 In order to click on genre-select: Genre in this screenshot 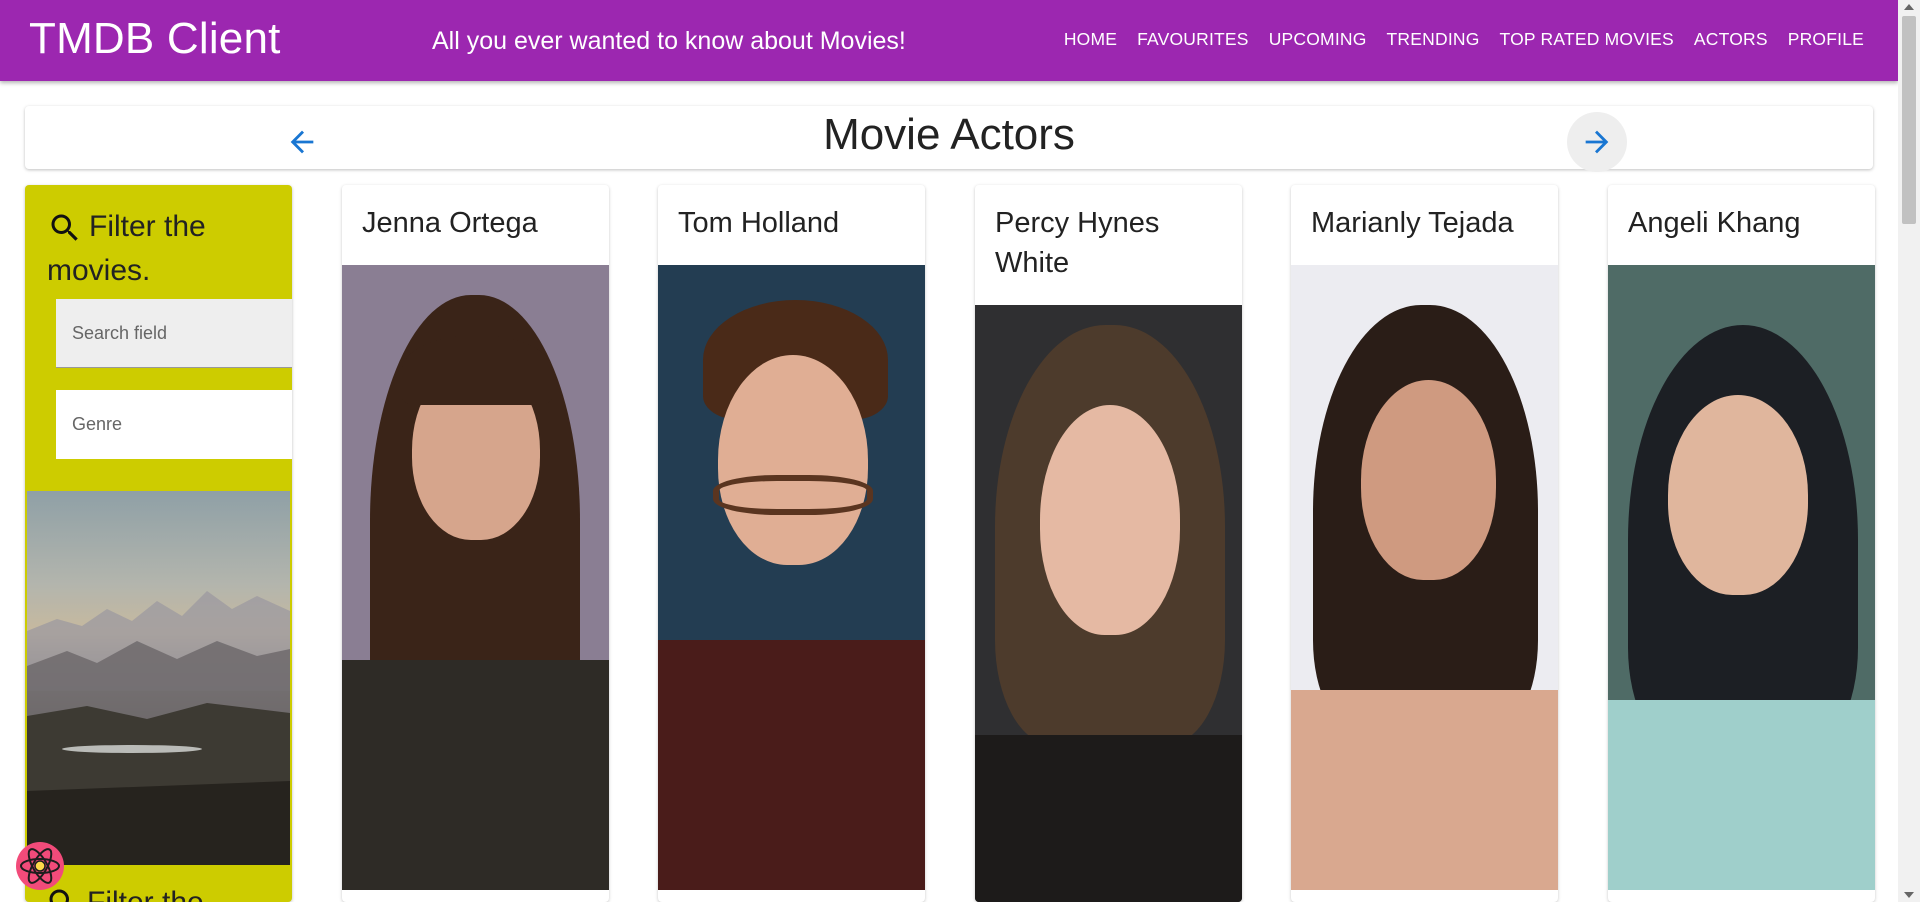, I will do `click(174, 424)`.